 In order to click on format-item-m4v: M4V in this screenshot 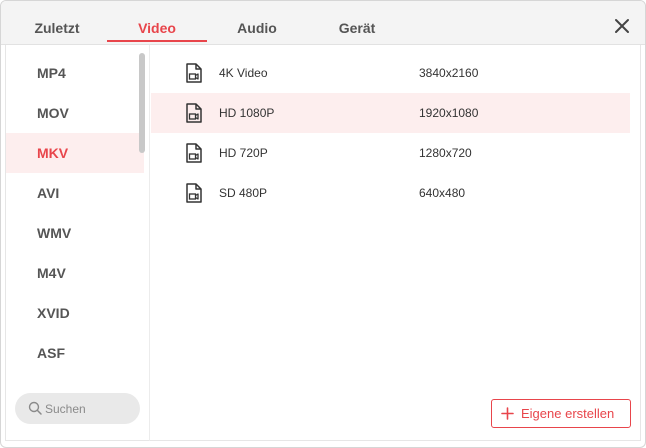, I will do `click(75, 273)`.